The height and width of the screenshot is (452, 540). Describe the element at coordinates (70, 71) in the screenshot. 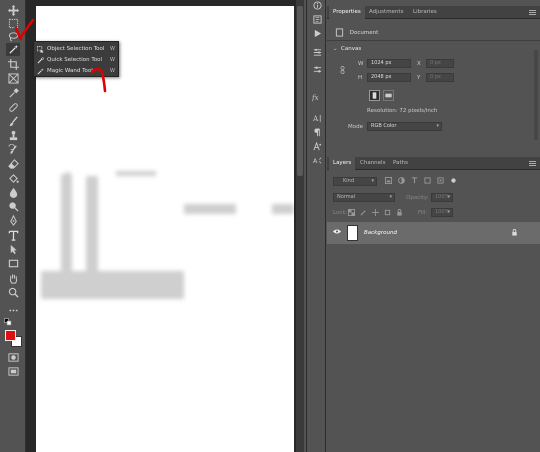

I see `flyout-item-label: Magic Wand Tool` at that location.